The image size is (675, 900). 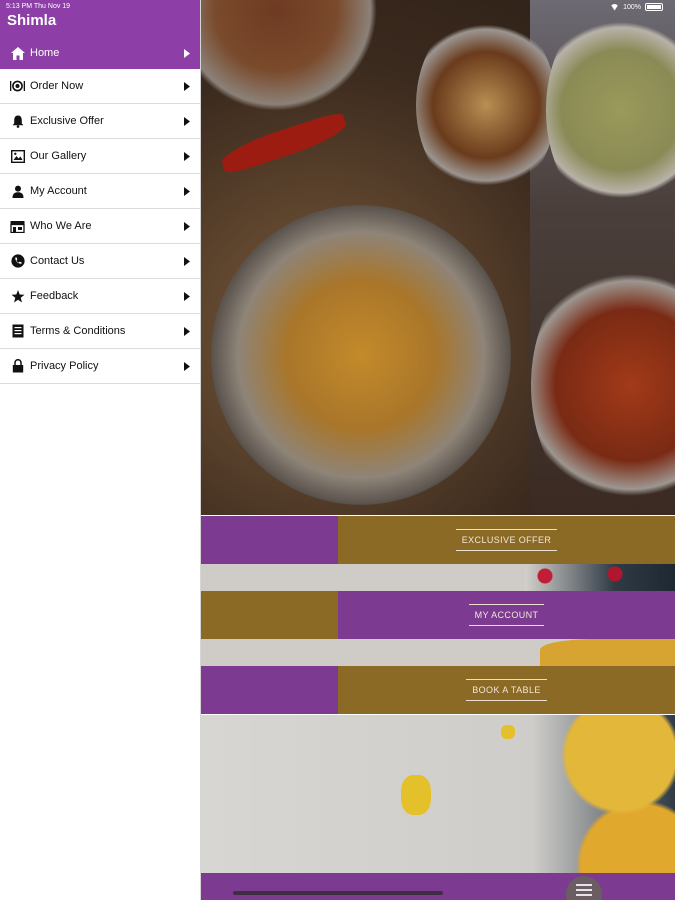 I want to click on drawer-item-privacy-policy: Privacy Policy, so click(x=100, y=366).